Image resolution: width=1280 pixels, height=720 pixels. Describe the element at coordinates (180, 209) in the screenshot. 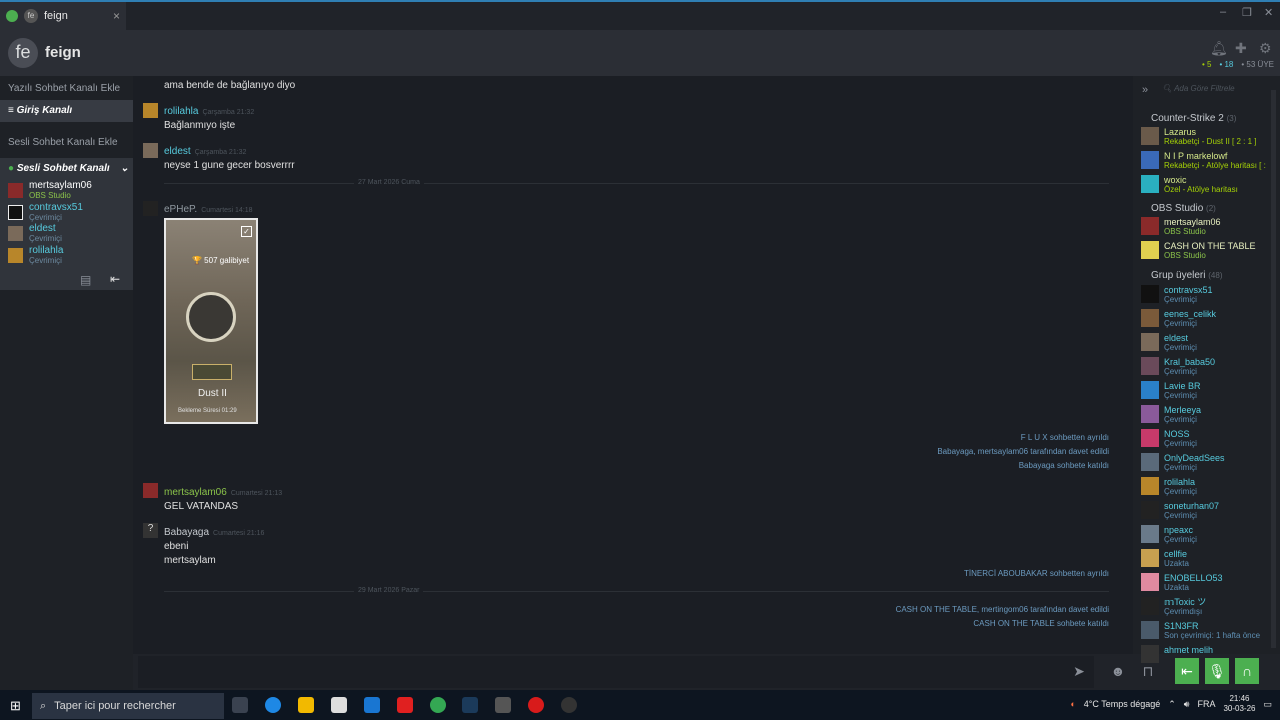

I see `message-author: ePHeP.` at that location.